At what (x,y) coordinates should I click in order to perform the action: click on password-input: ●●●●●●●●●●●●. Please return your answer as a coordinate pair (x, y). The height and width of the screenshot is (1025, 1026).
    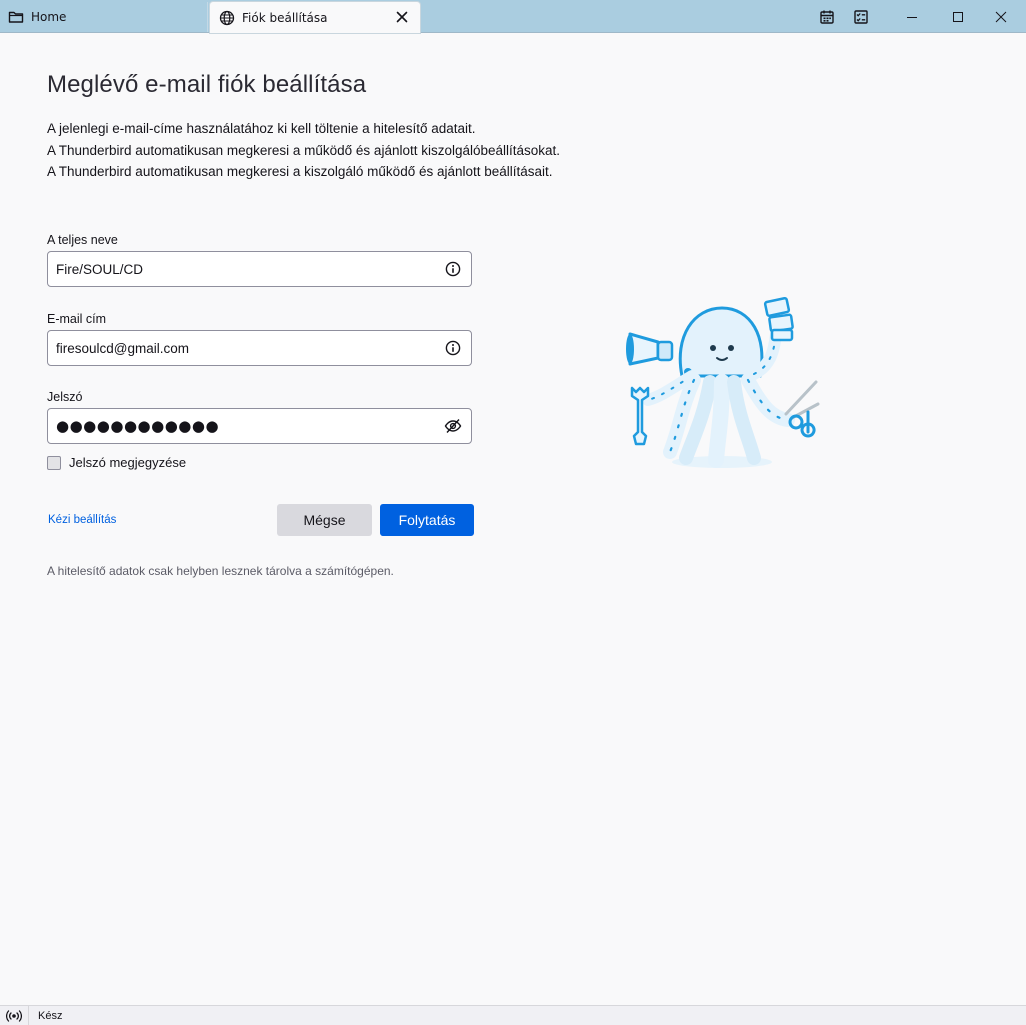
    Looking at the image, I should click on (245, 426).